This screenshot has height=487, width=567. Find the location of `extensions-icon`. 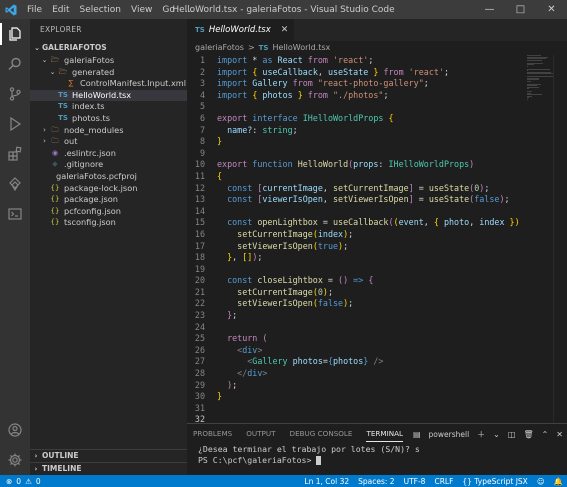

extensions-icon is located at coordinates (15, 154).